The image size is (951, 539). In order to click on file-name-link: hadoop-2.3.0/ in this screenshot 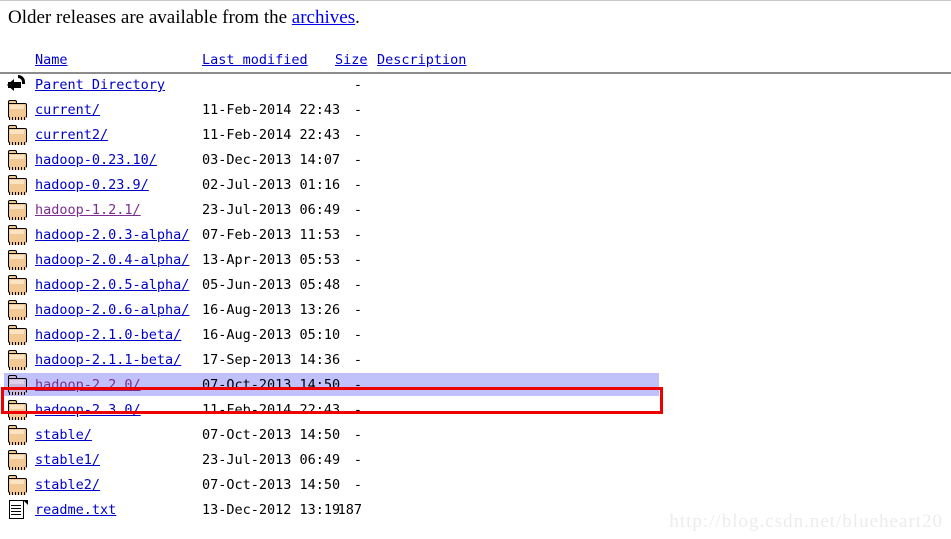, I will do `click(88, 410)`.